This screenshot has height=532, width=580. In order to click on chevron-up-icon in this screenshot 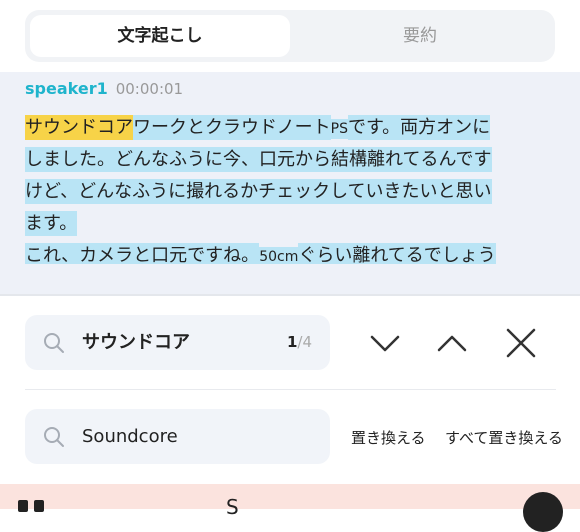, I will do `click(452, 343)`.